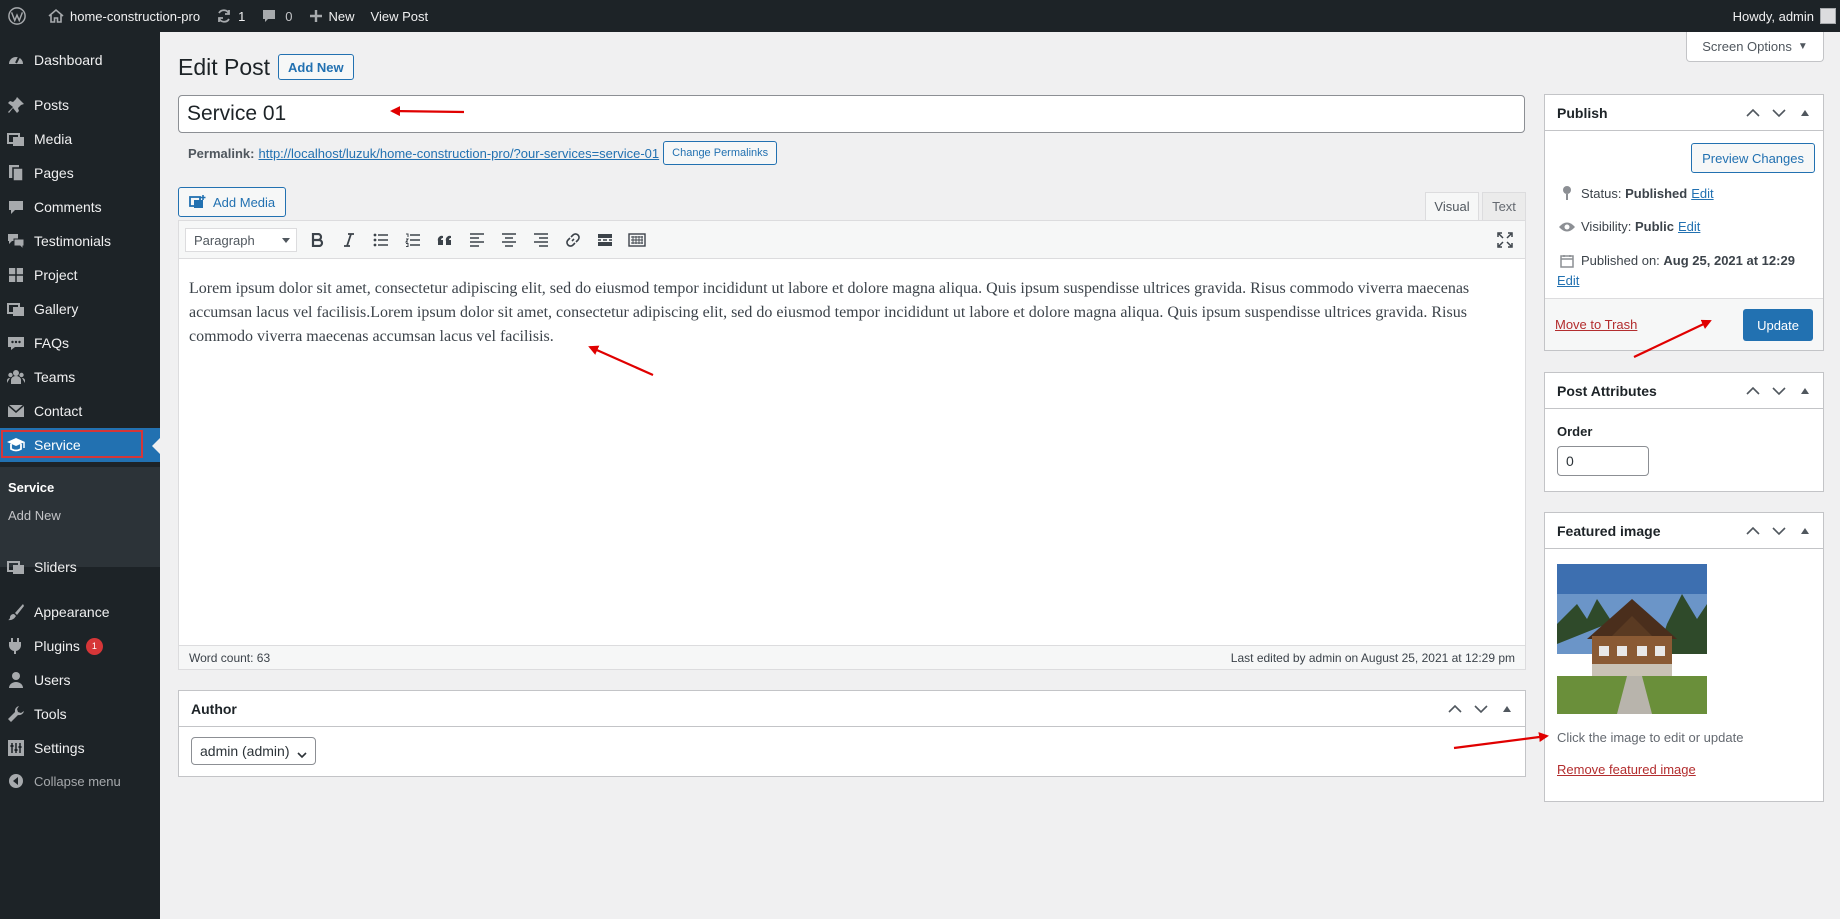 Image resolution: width=1840 pixels, height=919 pixels. What do you see at coordinates (1620, 260) in the screenshot?
I see `published-label: Published on:` at bounding box center [1620, 260].